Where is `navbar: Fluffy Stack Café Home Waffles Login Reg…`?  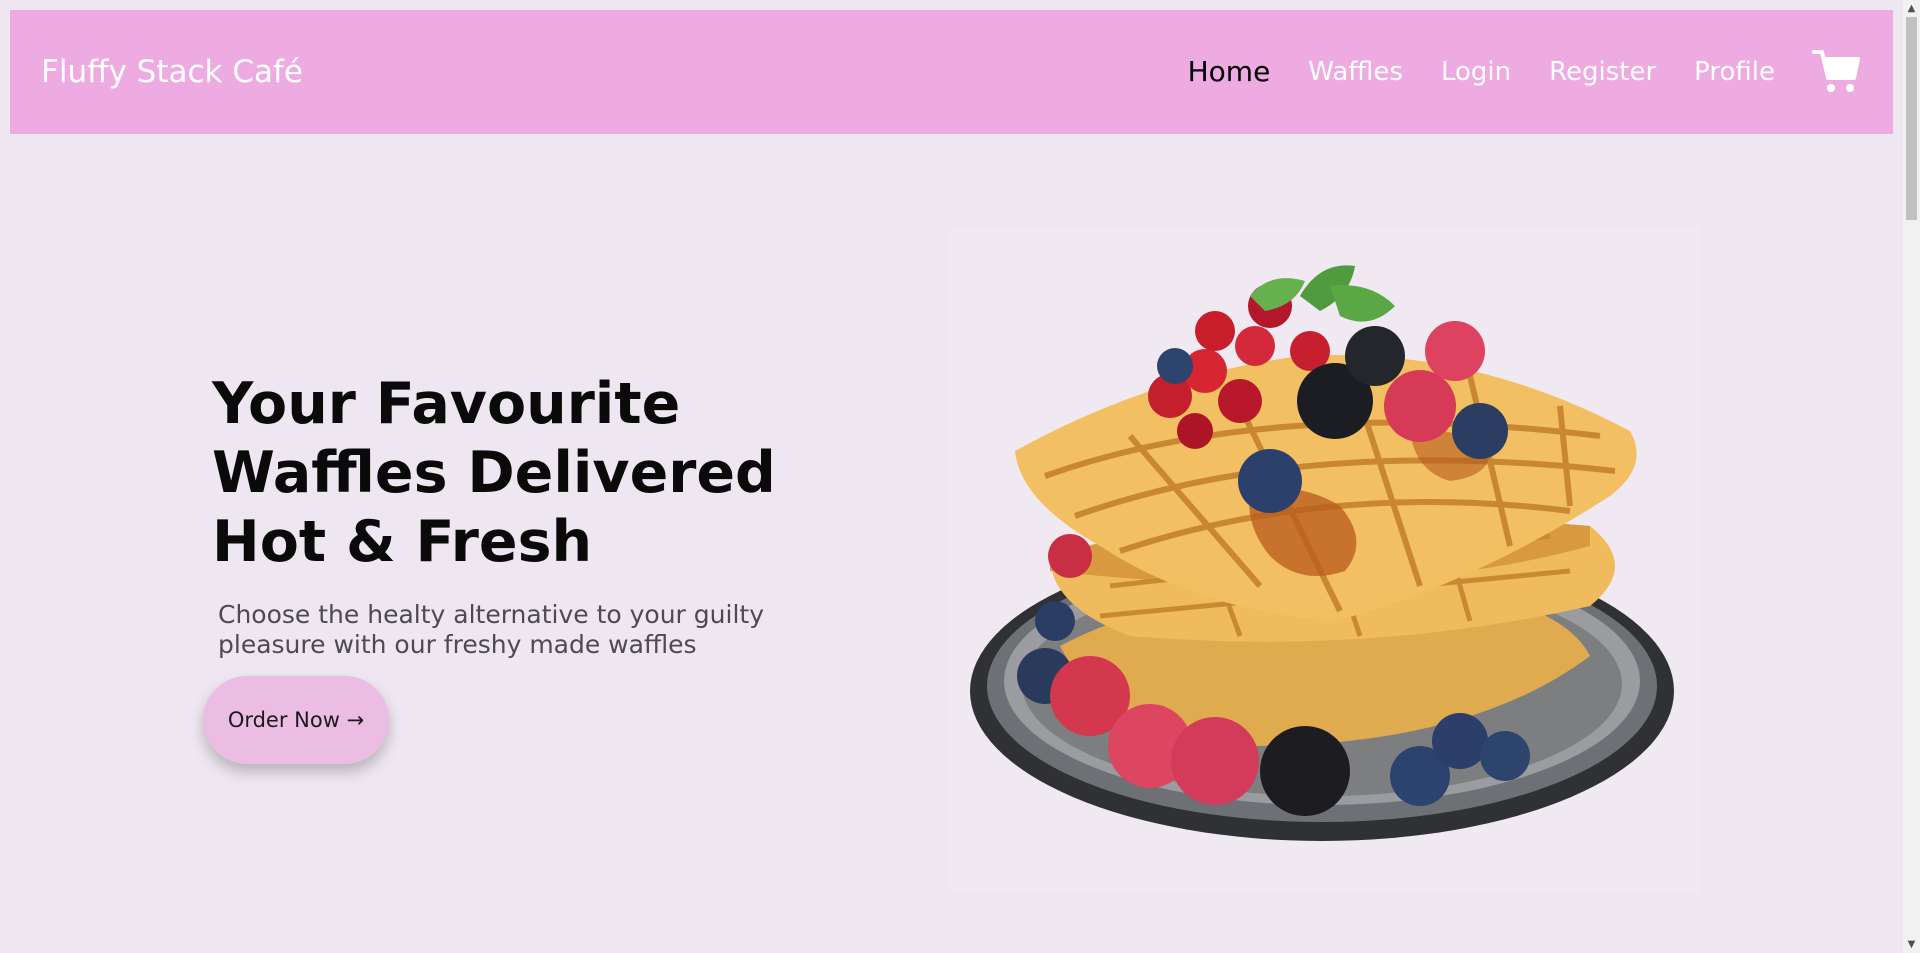 navbar: Fluffy Stack Café Home Waffles Login Reg… is located at coordinates (951, 72).